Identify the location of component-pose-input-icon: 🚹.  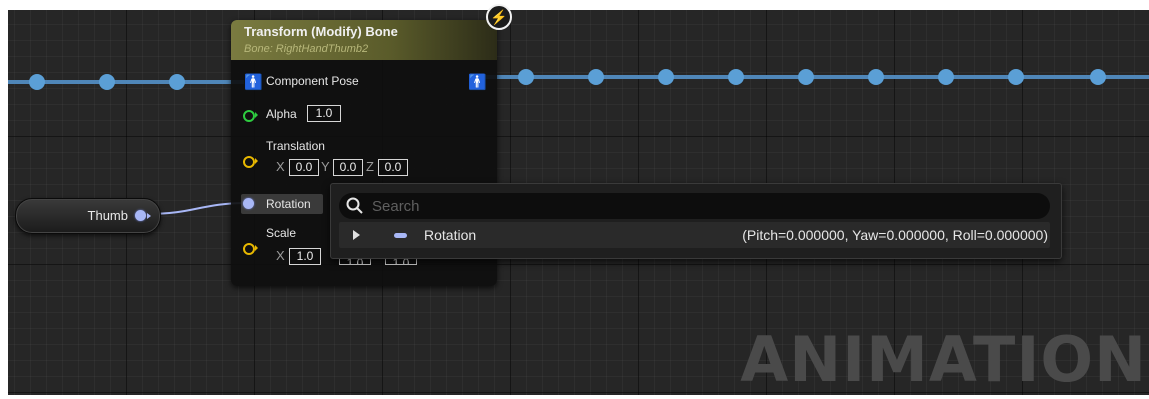
(253, 82).